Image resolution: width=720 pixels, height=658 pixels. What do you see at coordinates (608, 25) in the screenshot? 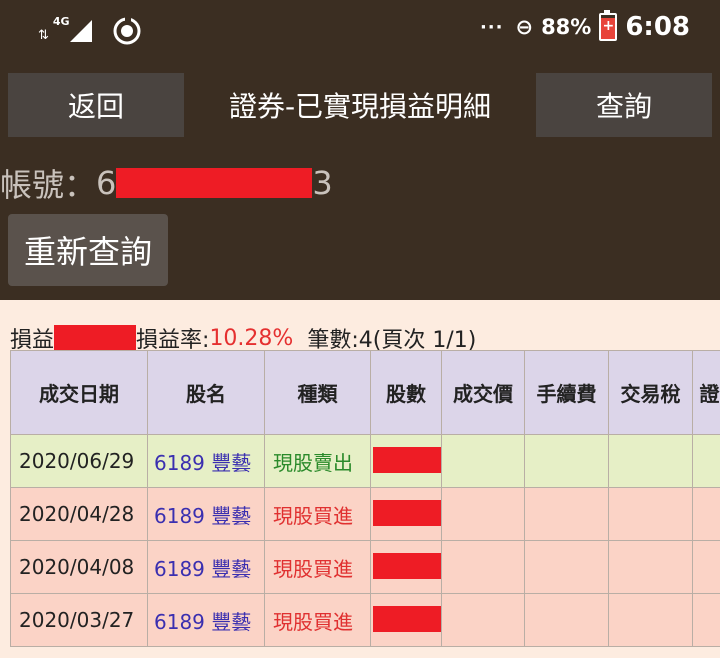
I see `battery-icon: +` at bounding box center [608, 25].